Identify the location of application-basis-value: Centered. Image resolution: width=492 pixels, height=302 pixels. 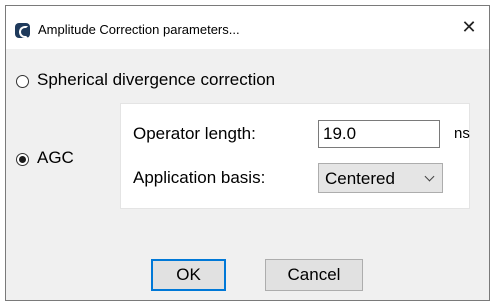
(360, 178).